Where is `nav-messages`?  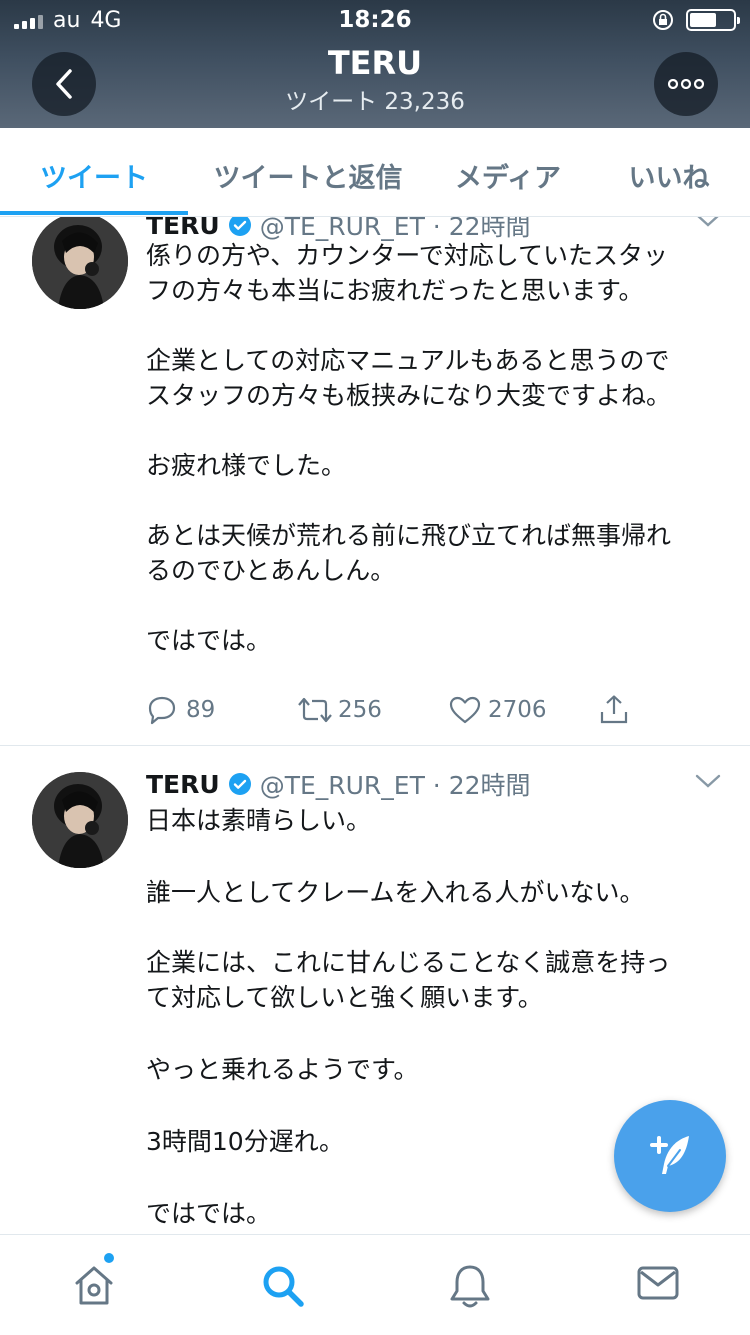 nav-messages is located at coordinates (658, 1285).